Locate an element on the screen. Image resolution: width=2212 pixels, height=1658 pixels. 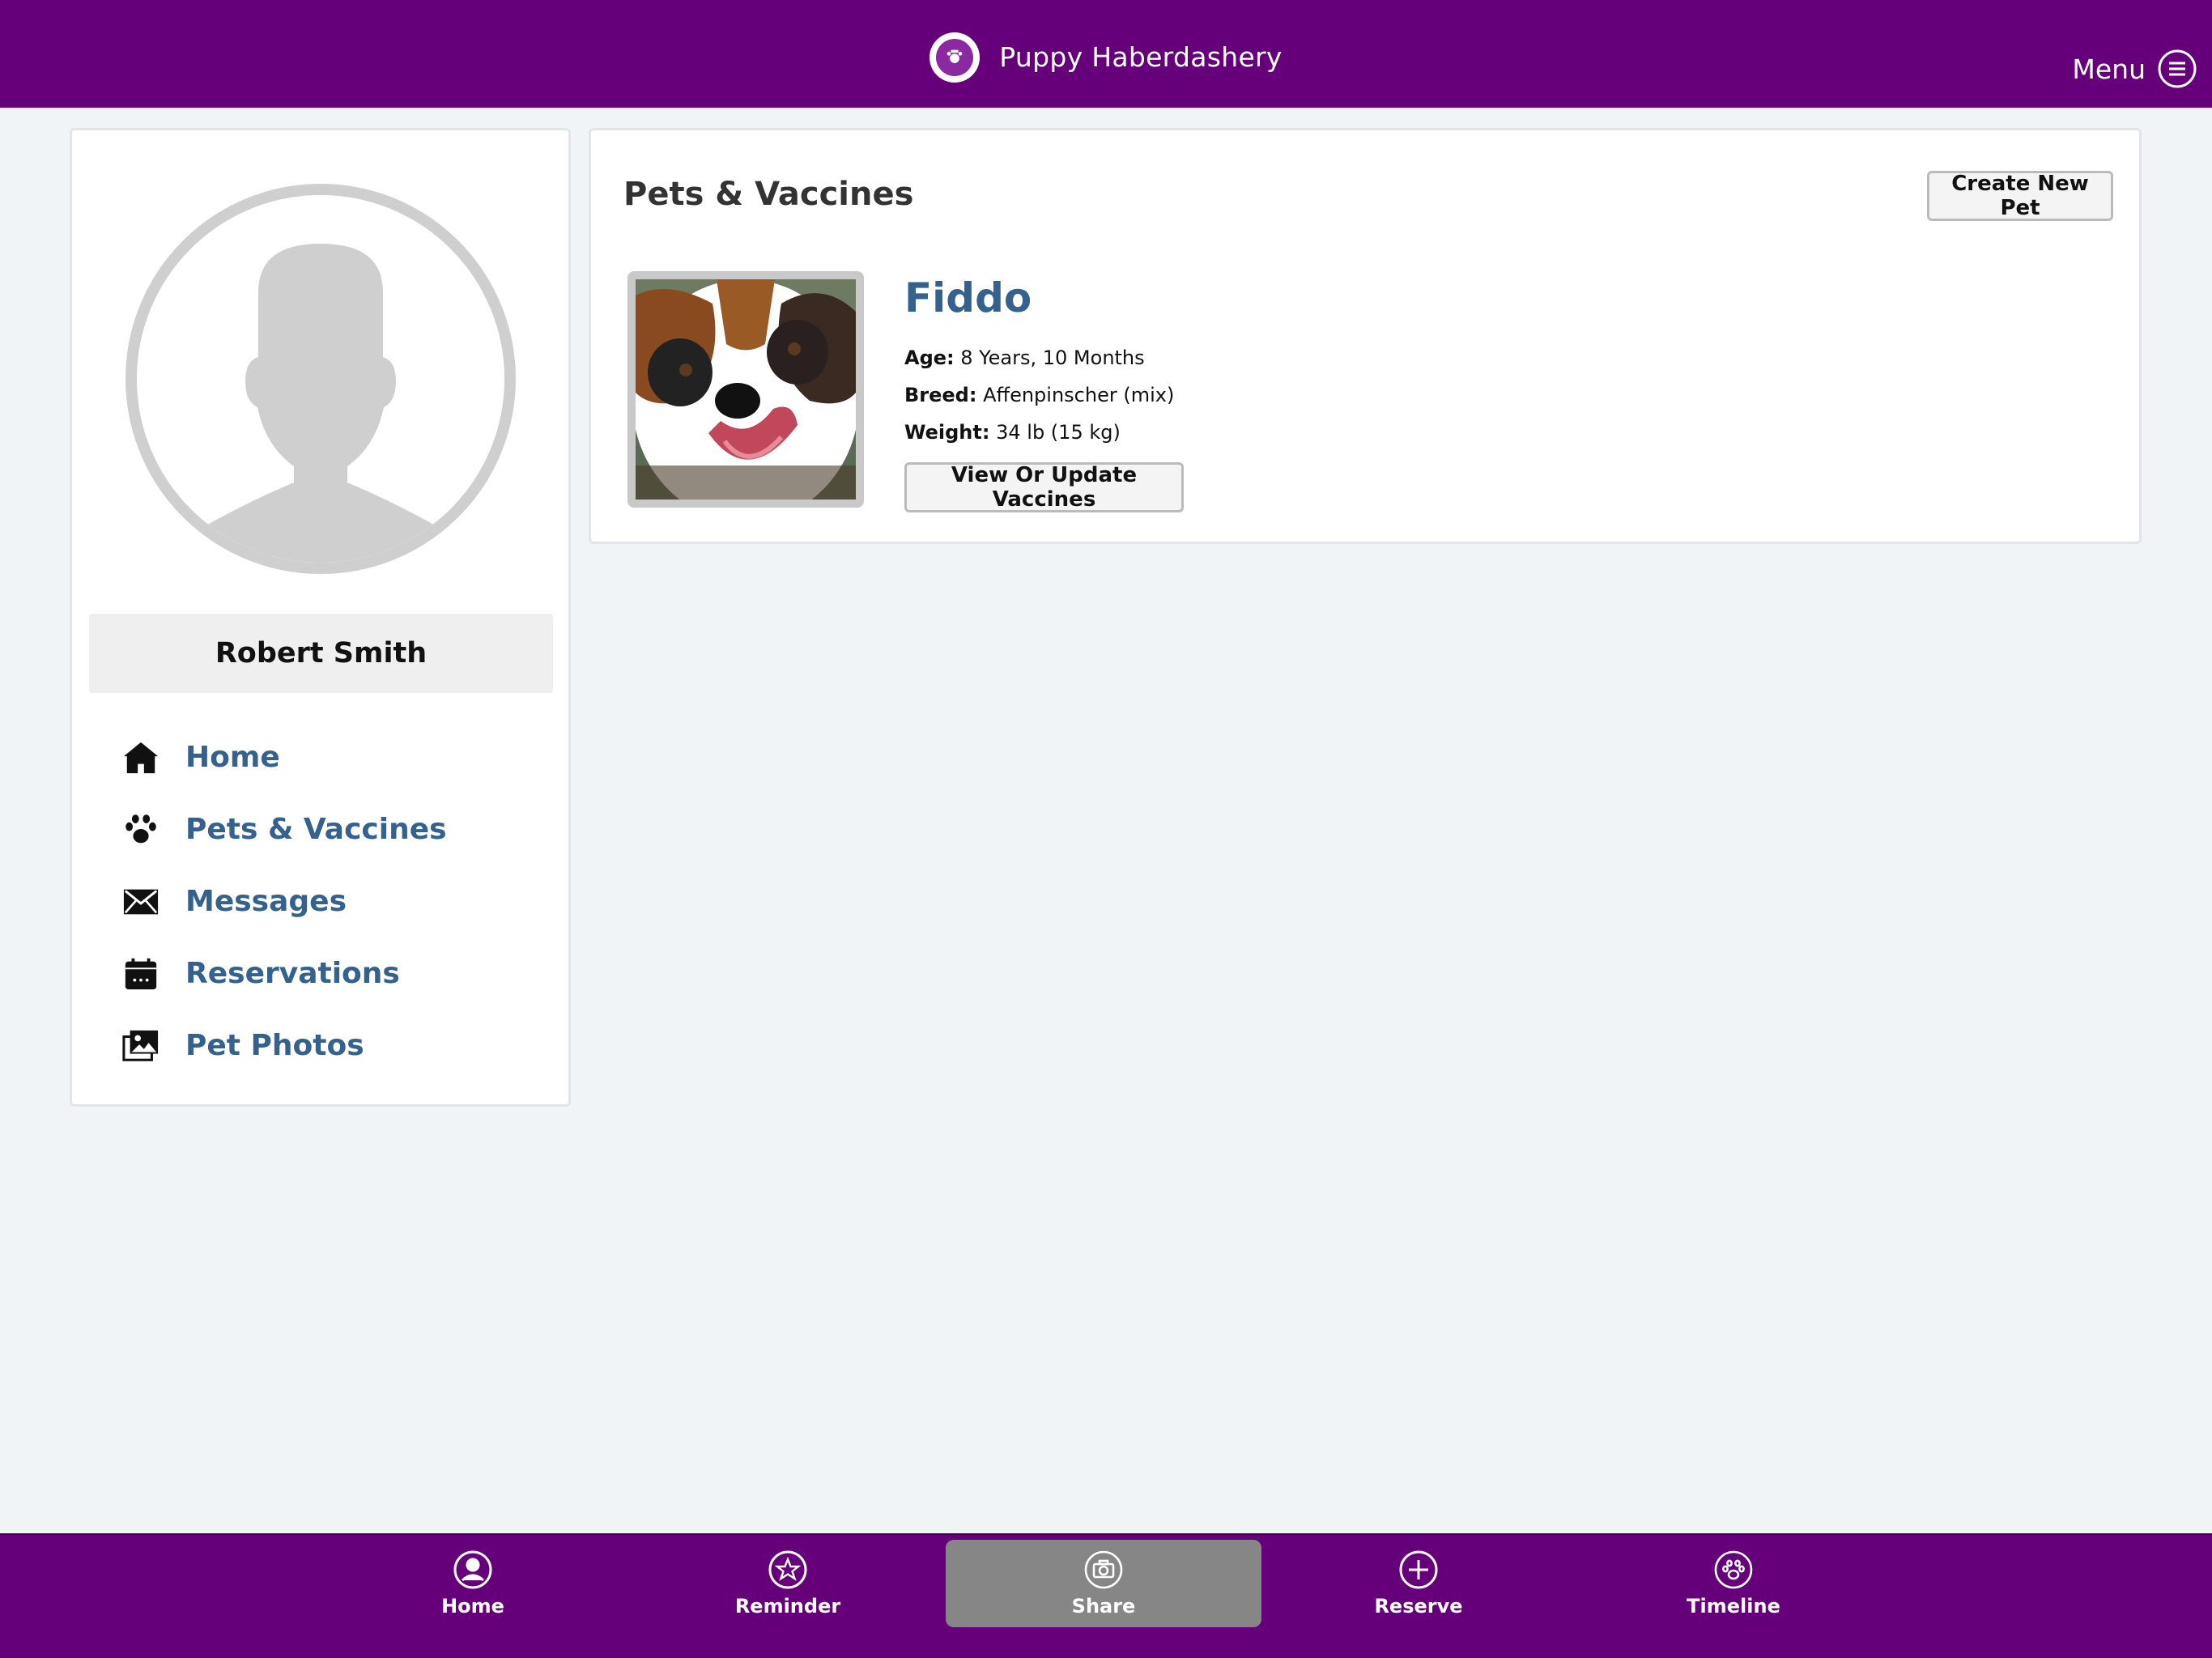
tab-home: Home is located at coordinates (473, 1583).